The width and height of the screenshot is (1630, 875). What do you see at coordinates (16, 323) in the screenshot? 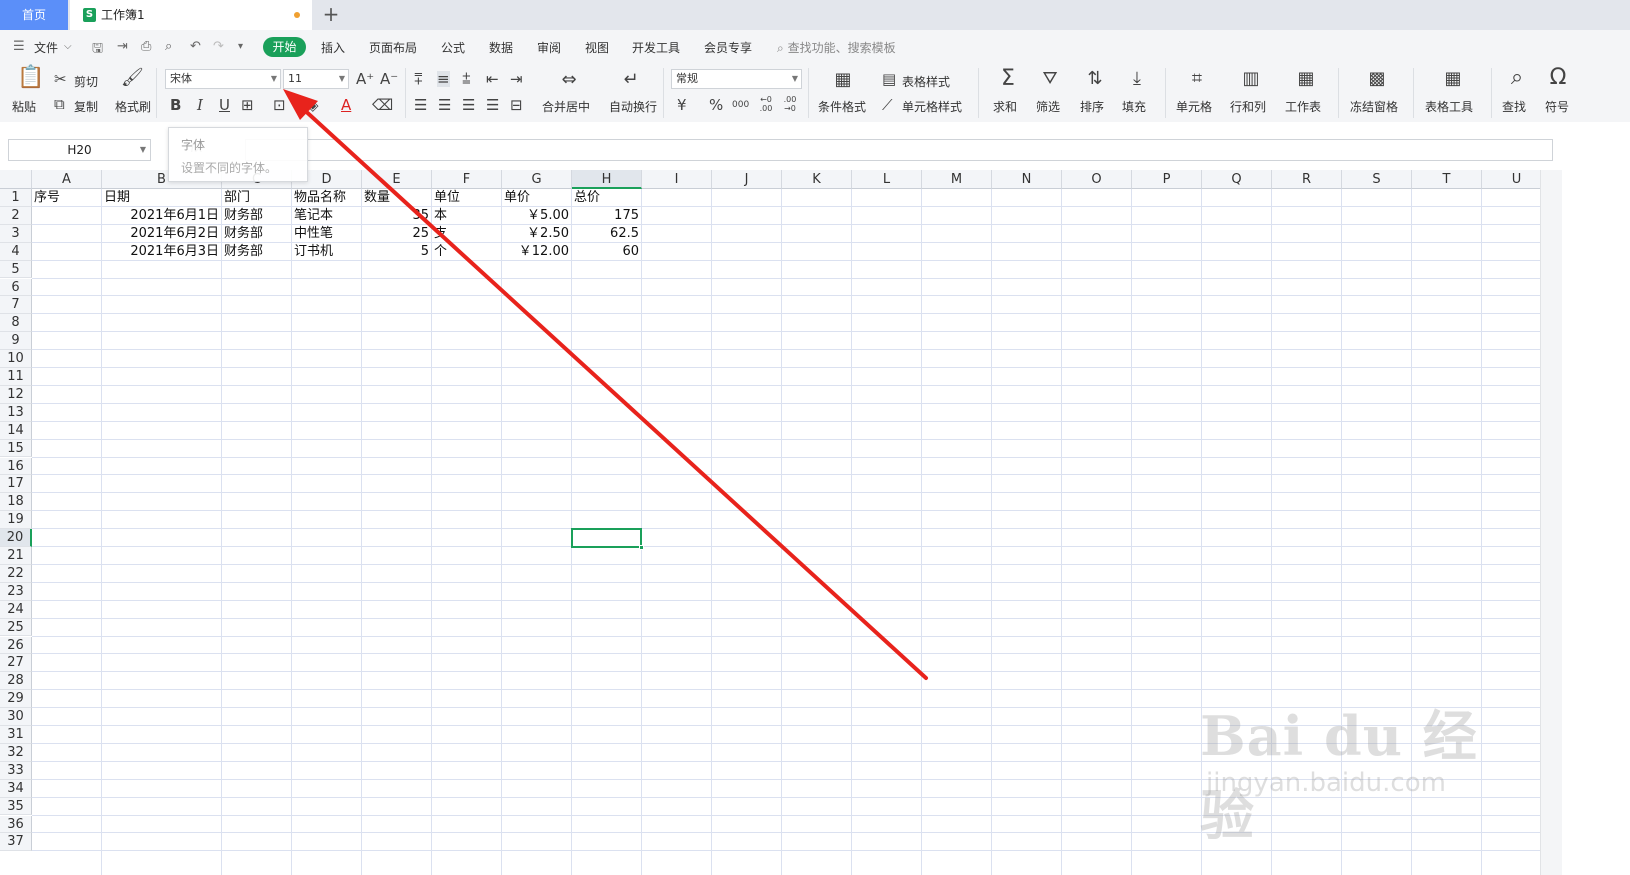
I see `row-header-8: 8` at bounding box center [16, 323].